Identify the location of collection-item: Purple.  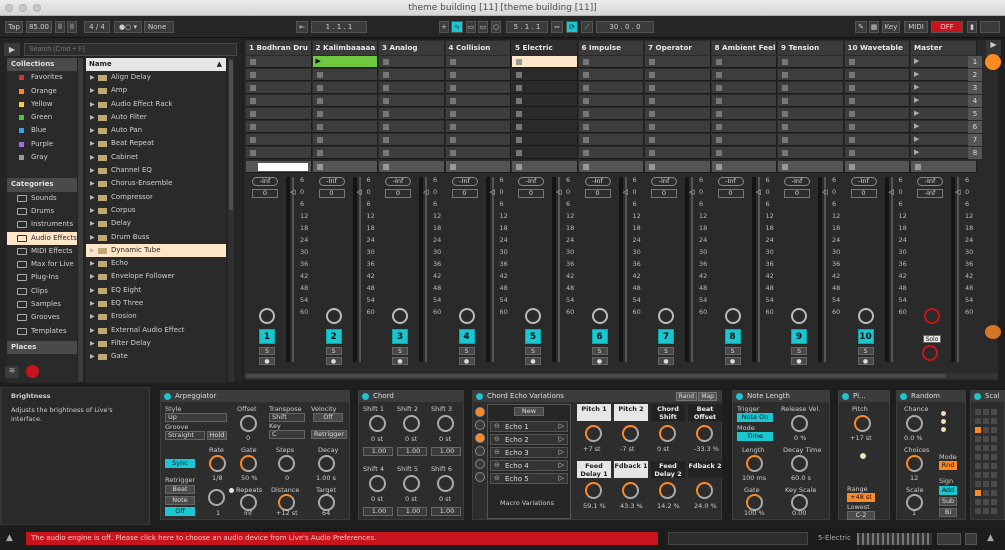
(42, 144).